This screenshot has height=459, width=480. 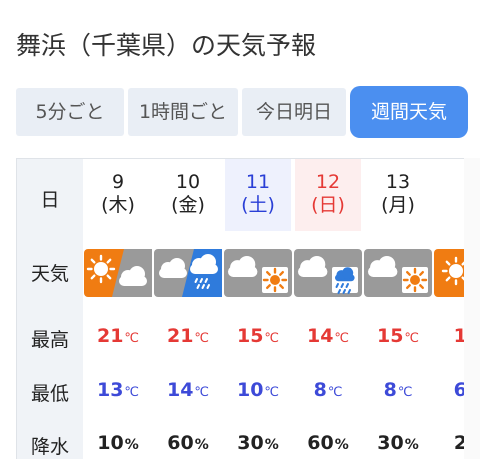 I want to click on day-of-week: (月), so click(x=398, y=205).